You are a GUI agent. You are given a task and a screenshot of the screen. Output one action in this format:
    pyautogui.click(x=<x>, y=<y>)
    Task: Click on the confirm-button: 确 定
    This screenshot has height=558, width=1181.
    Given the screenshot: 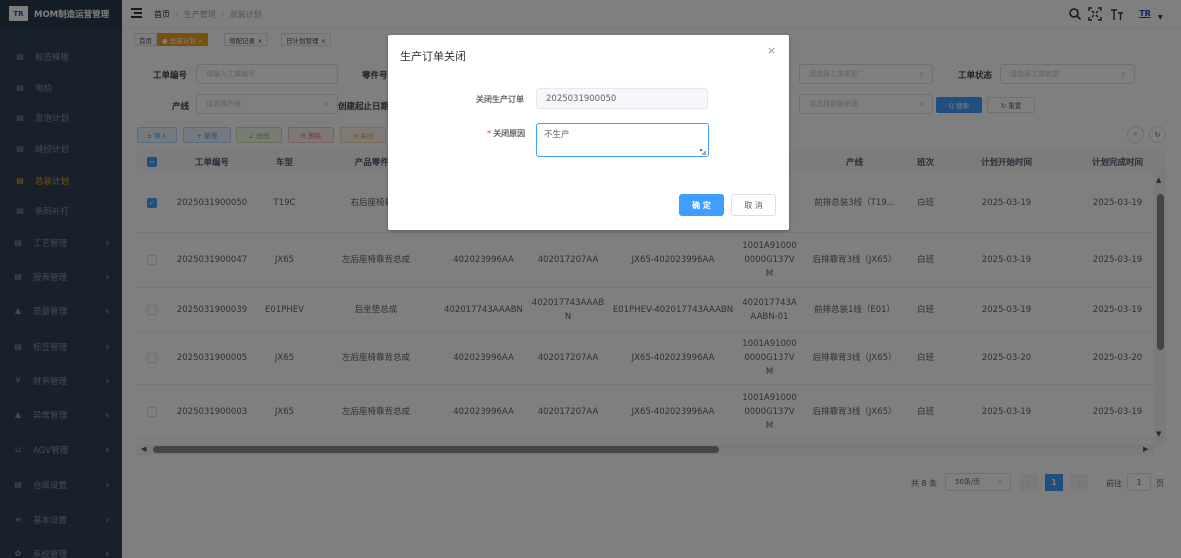 What is the action you would take?
    pyautogui.click(x=701, y=205)
    